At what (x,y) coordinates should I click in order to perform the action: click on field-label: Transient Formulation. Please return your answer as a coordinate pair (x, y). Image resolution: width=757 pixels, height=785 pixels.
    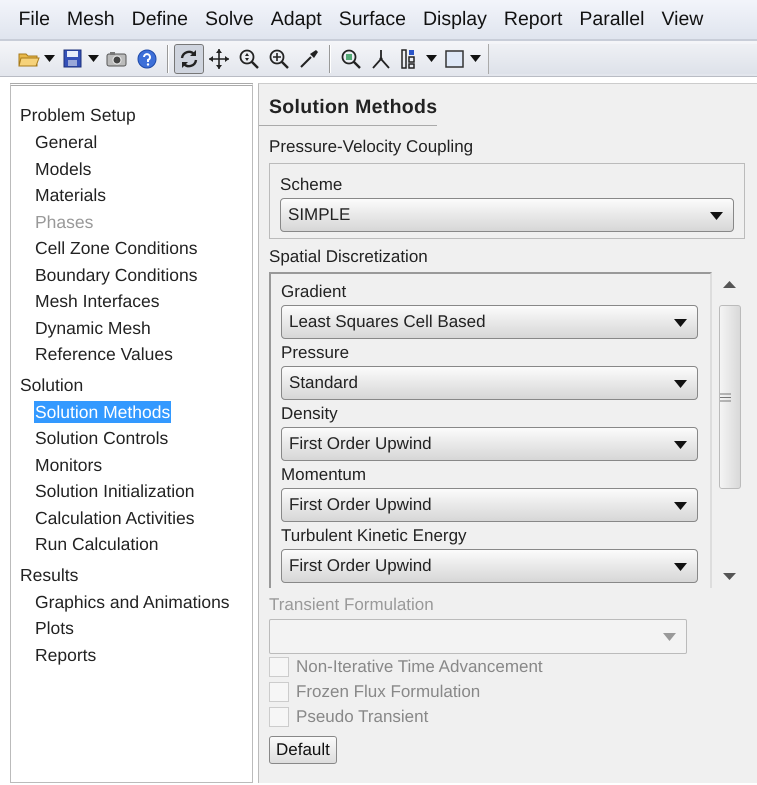
    Looking at the image, I should click on (351, 605).